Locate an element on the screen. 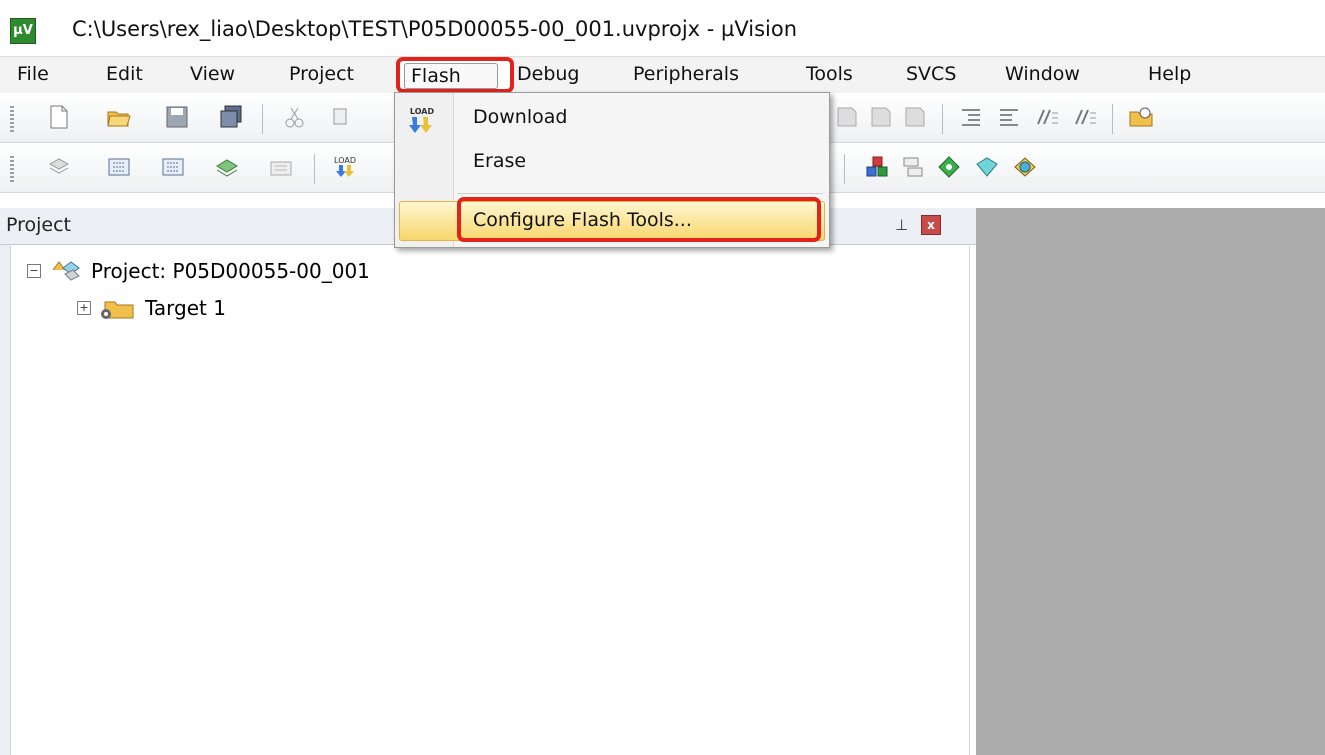 The image size is (1325, 755). open-folder-icon is located at coordinates (119, 117).